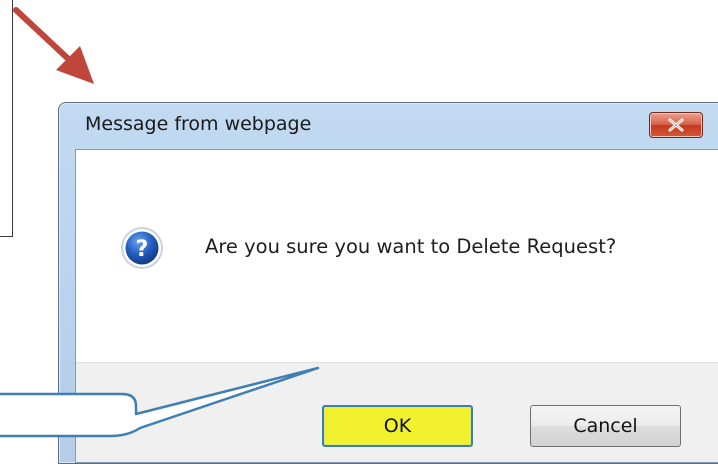 The width and height of the screenshot is (718, 464). What do you see at coordinates (53, 45) in the screenshot?
I see `arrow-icon` at bounding box center [53, 45].